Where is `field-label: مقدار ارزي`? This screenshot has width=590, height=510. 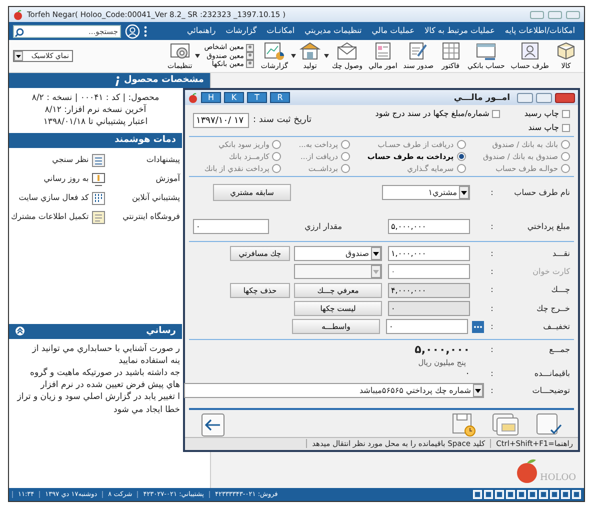
field-label: مقدار ارزي is located at coordinates (323, 227).